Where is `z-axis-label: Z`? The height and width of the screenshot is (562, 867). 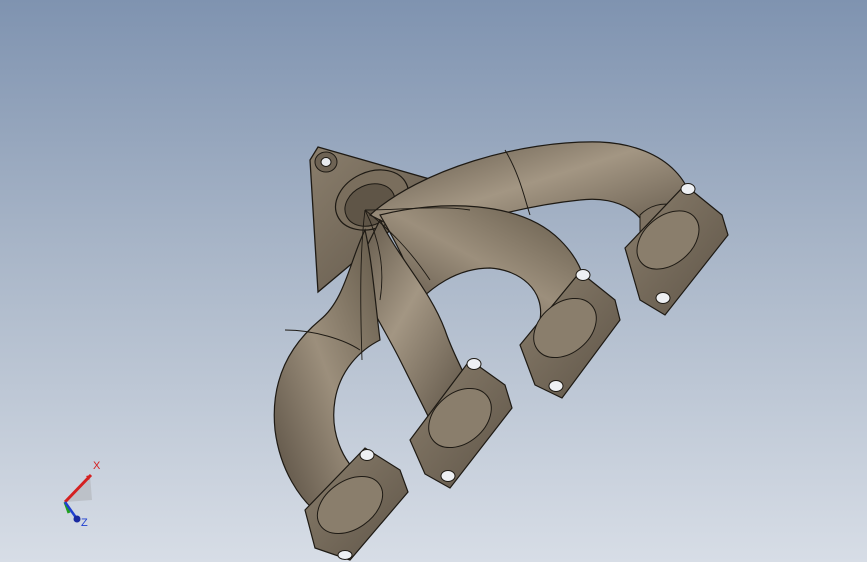
z-axis-label: Z is located at coordinates (84, 523).